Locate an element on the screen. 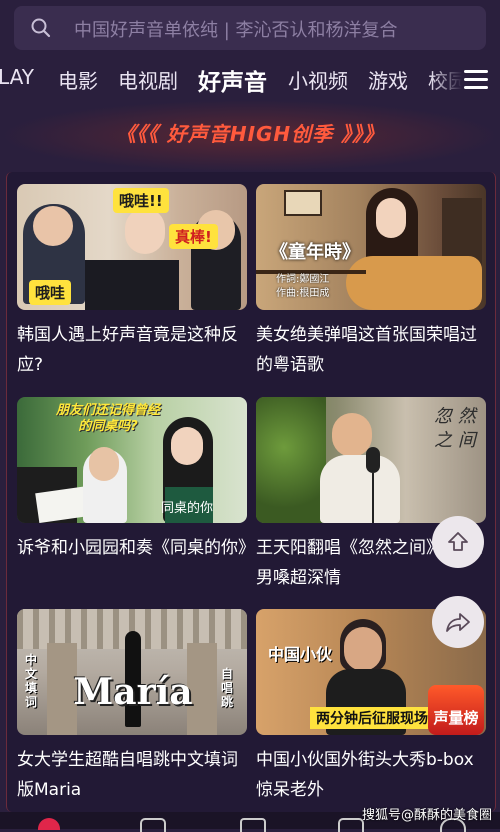 This screenshot has width=500, height=832. add-nav-icon is located at coordinates (253, 825).